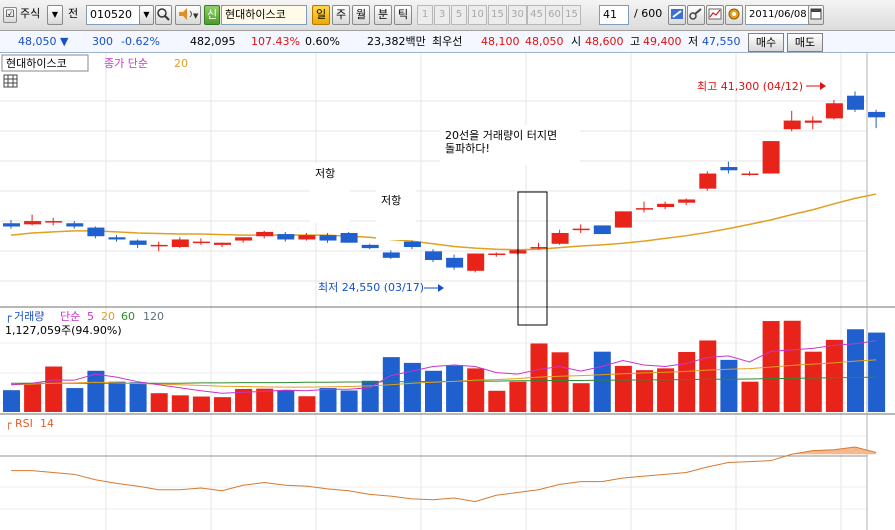  Describe the element at coordinates (425, 15) in the screenshot. I see `interval-button: 1` at that location.